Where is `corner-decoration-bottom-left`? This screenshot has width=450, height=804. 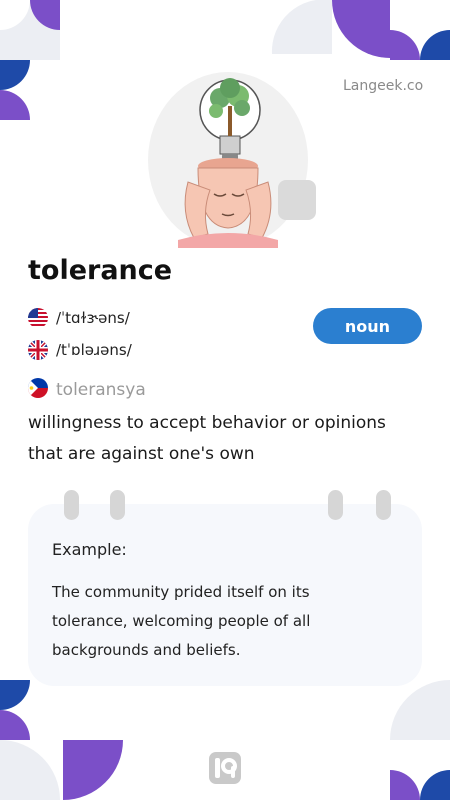 corner-decoration-bottom-left is located at coordinates (62, 740).